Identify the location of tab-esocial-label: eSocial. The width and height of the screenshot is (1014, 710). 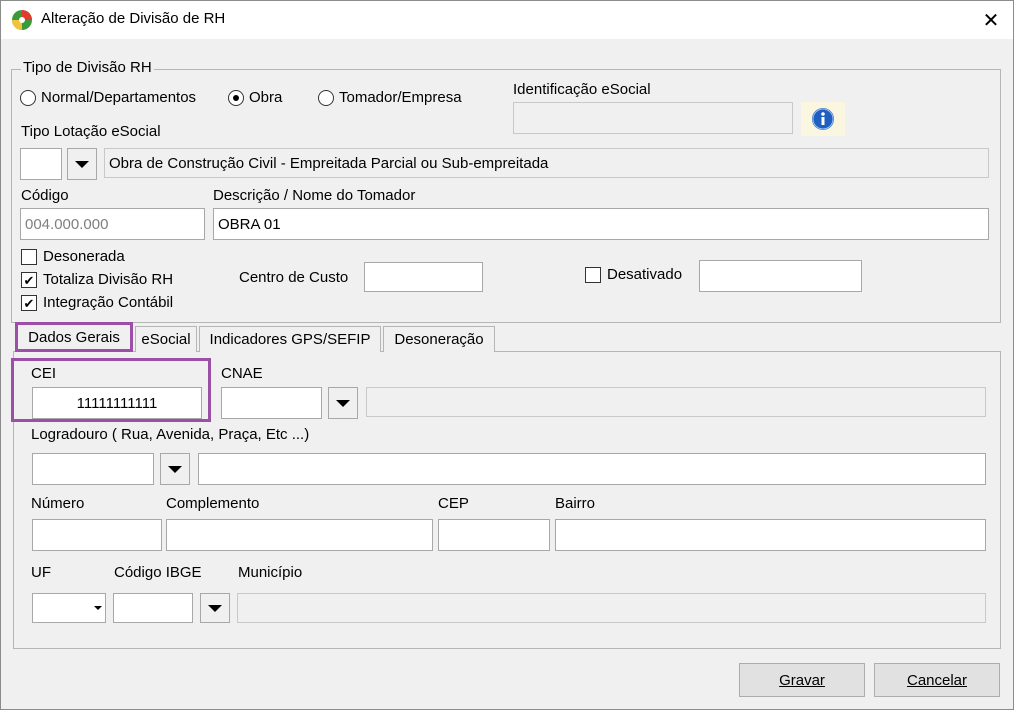
(166, 339).